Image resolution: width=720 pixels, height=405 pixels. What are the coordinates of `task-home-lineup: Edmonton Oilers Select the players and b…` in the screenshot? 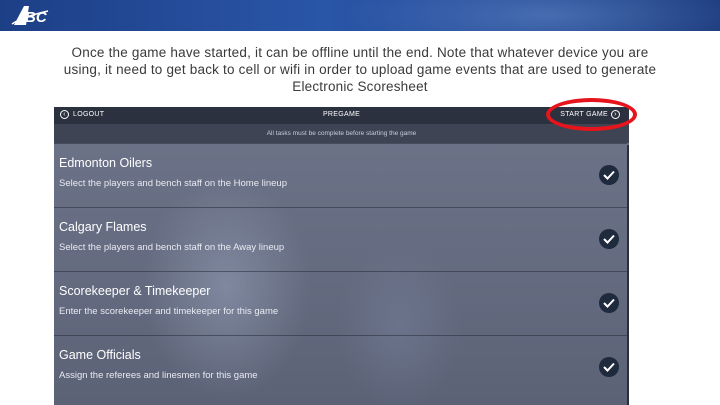 It's located at (340, 175).